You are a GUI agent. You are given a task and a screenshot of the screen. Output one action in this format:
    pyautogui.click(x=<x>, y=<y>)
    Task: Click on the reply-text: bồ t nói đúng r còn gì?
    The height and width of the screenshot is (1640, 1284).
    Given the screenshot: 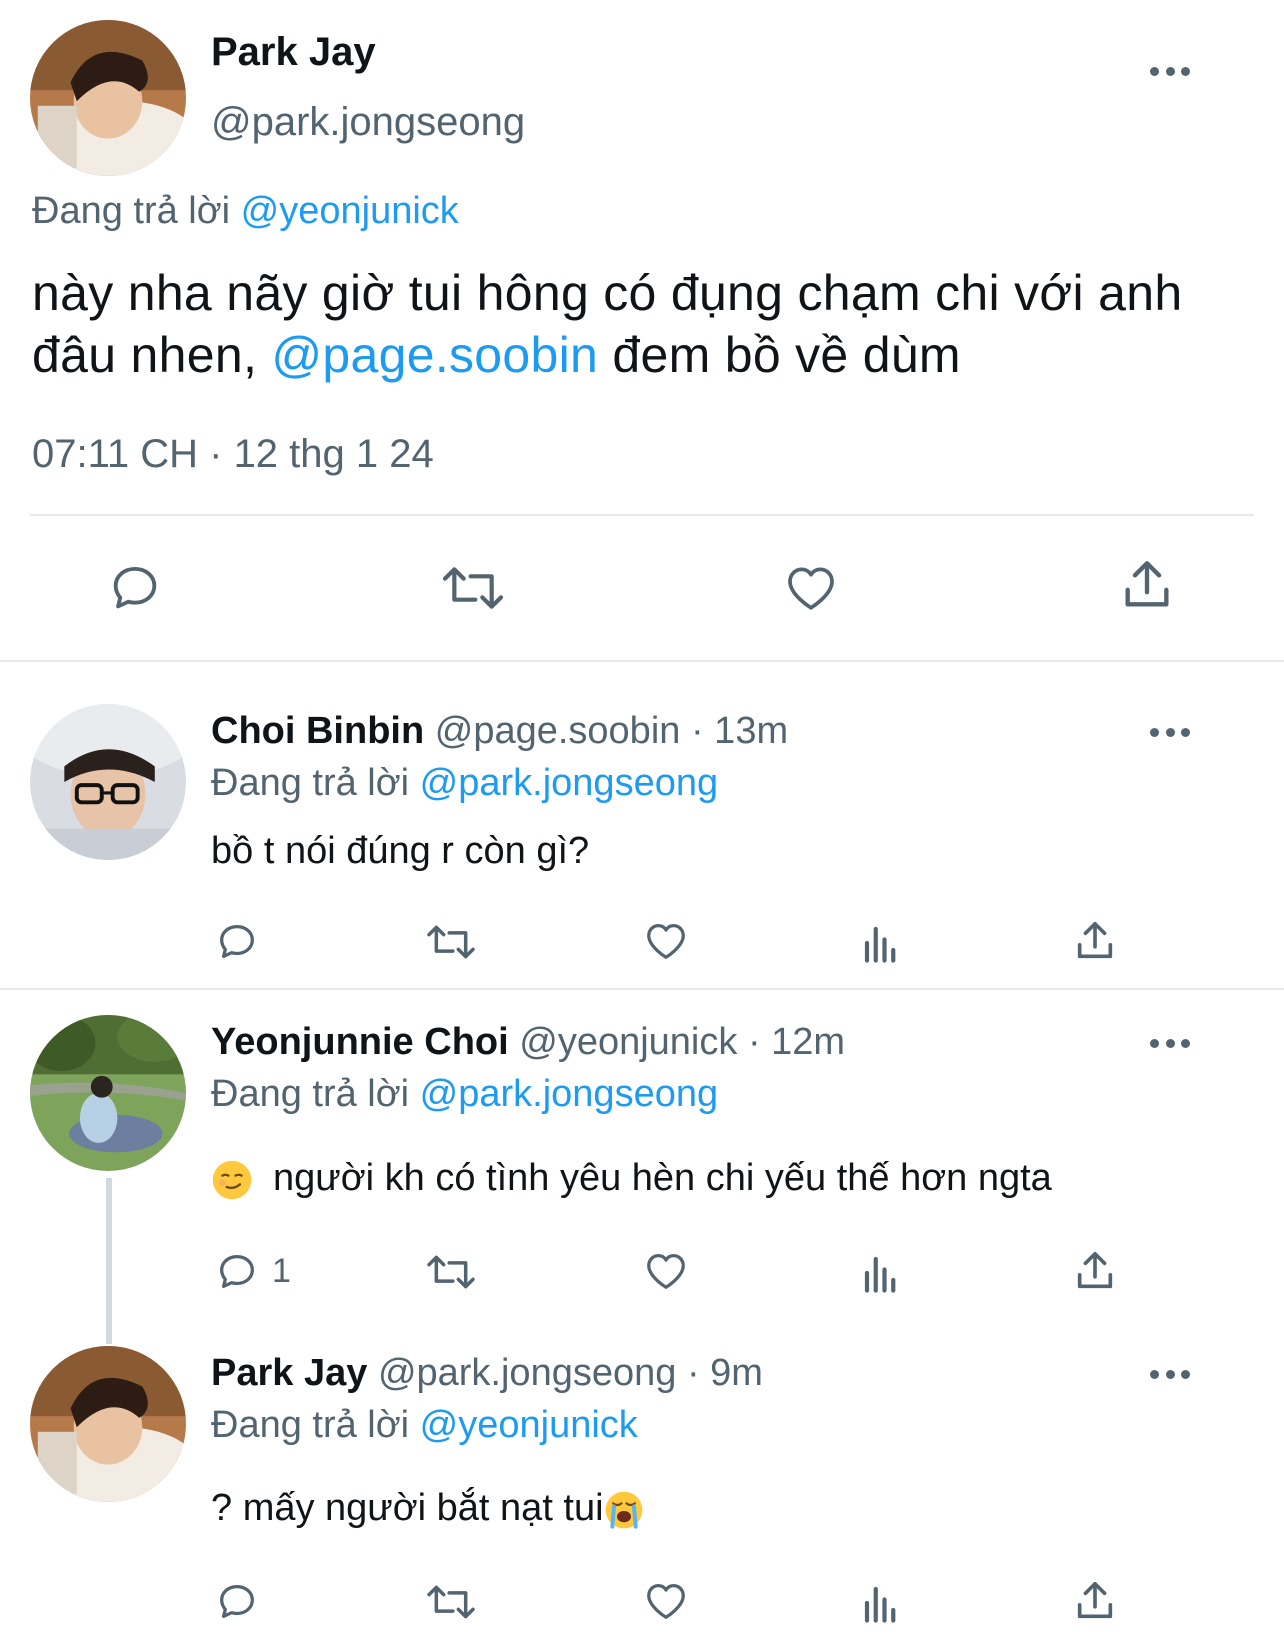 What is the action you would take?
    pyautogui.click(x=400, y=851)
    